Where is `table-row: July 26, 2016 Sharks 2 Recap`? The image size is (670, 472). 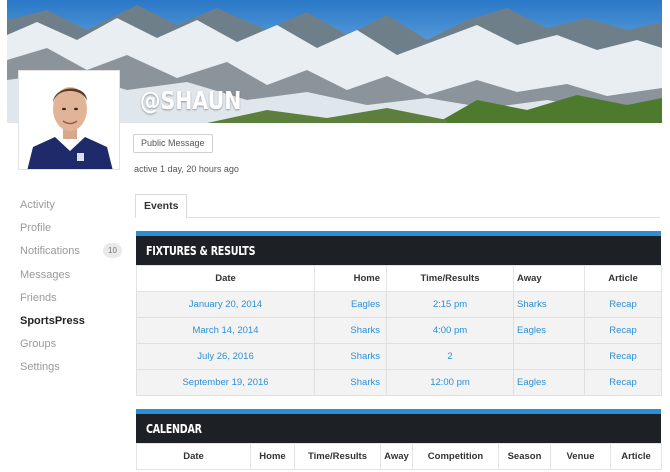 table-row: July 26, 2016 Sharks 2 Recap is located at coordinates (399, 356).